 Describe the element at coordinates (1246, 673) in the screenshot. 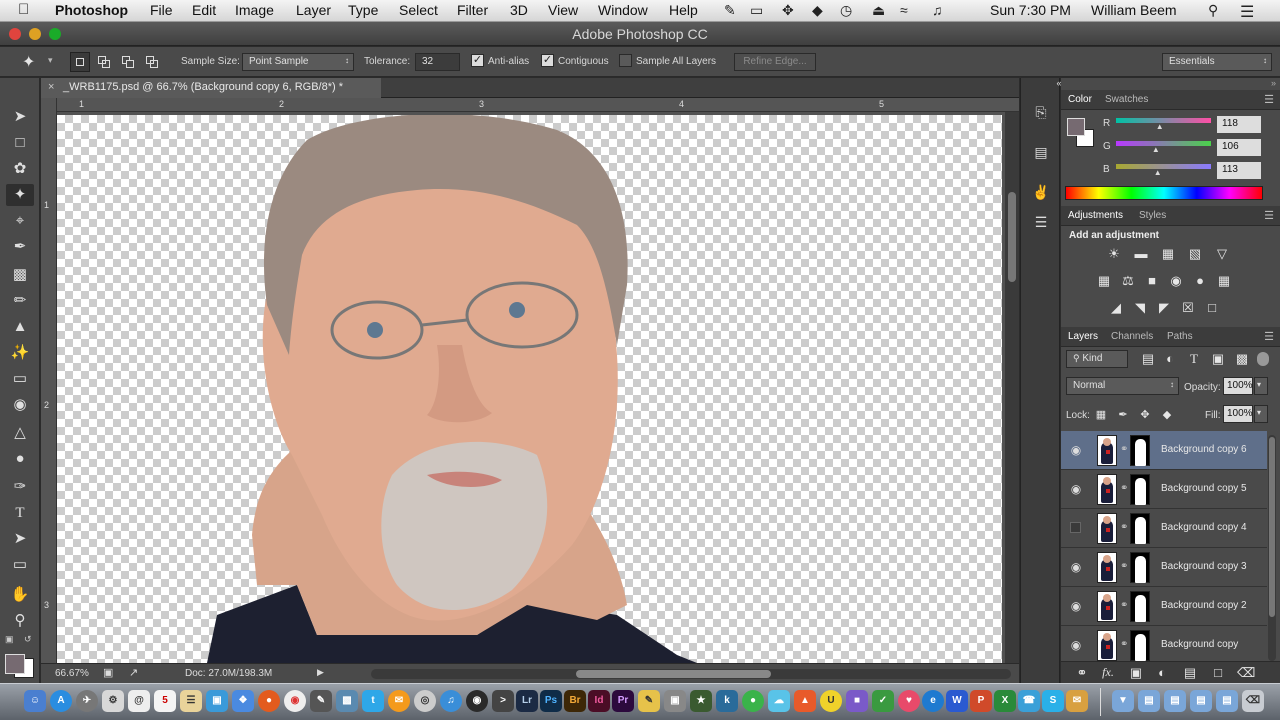

I see `delete-layer-icon: ⌫` at that location.